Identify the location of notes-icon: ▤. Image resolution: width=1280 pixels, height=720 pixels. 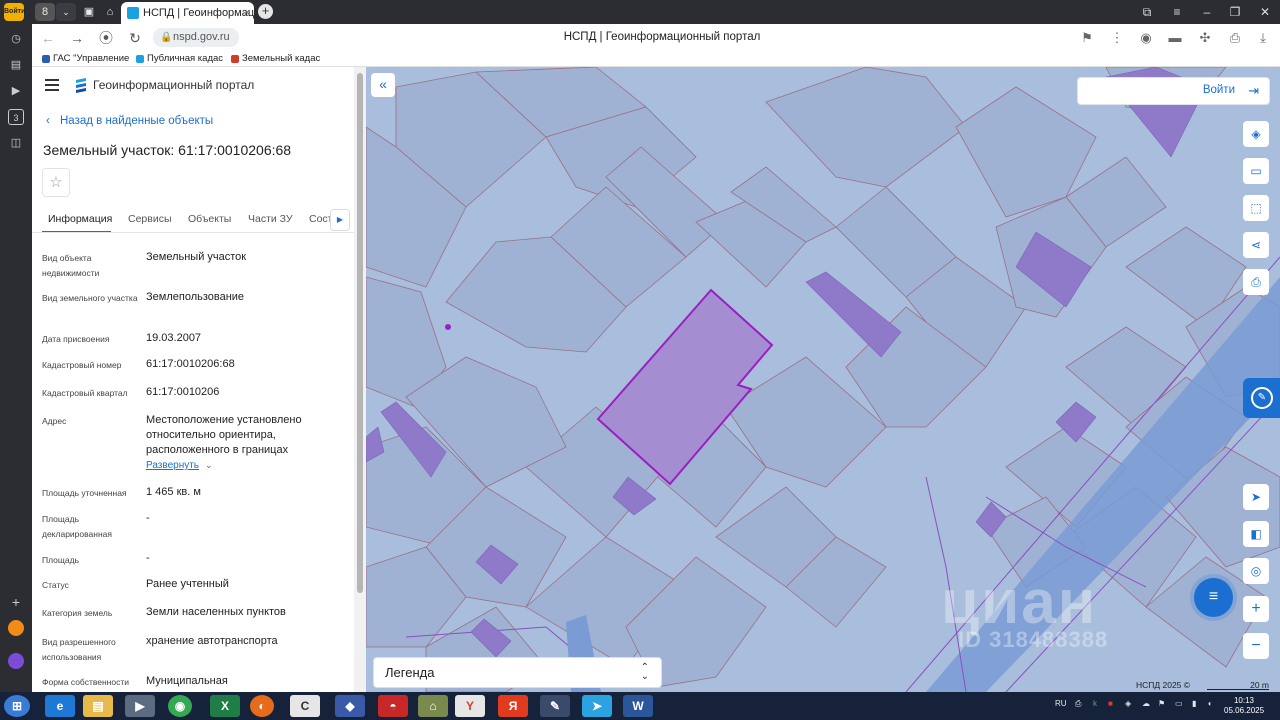
(16, 65).